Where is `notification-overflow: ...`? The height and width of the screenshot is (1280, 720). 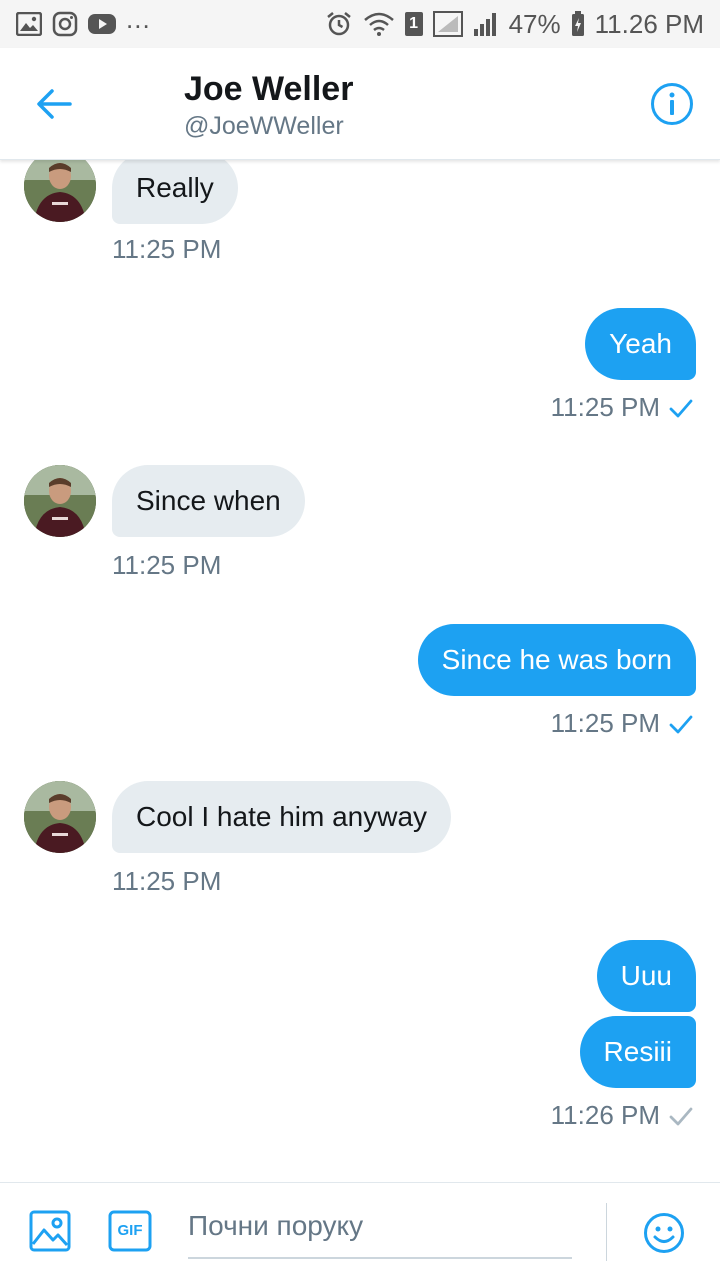 notification-overflow: ... is located at coordinates (138, 18).